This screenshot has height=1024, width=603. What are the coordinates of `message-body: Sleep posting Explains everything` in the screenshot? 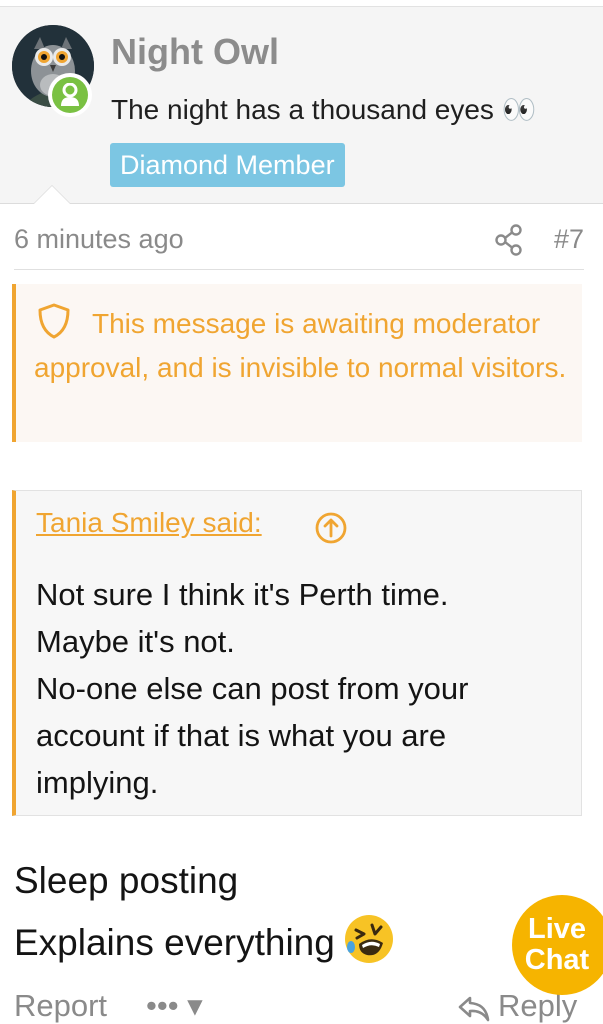 It's located at (299, 912).